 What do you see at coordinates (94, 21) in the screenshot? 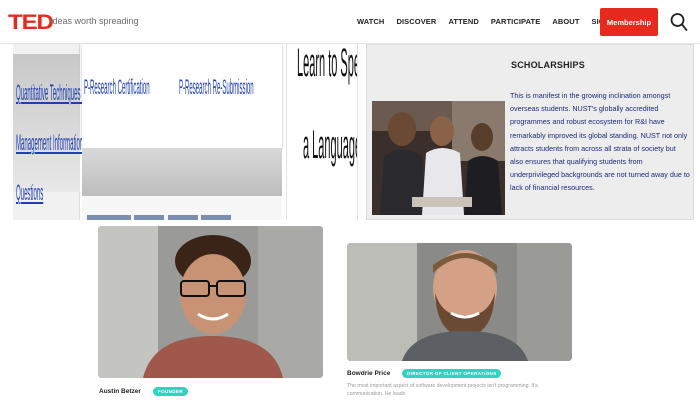
I see `tagline: Ideas worth spreading` at bounding box center [94, 21].